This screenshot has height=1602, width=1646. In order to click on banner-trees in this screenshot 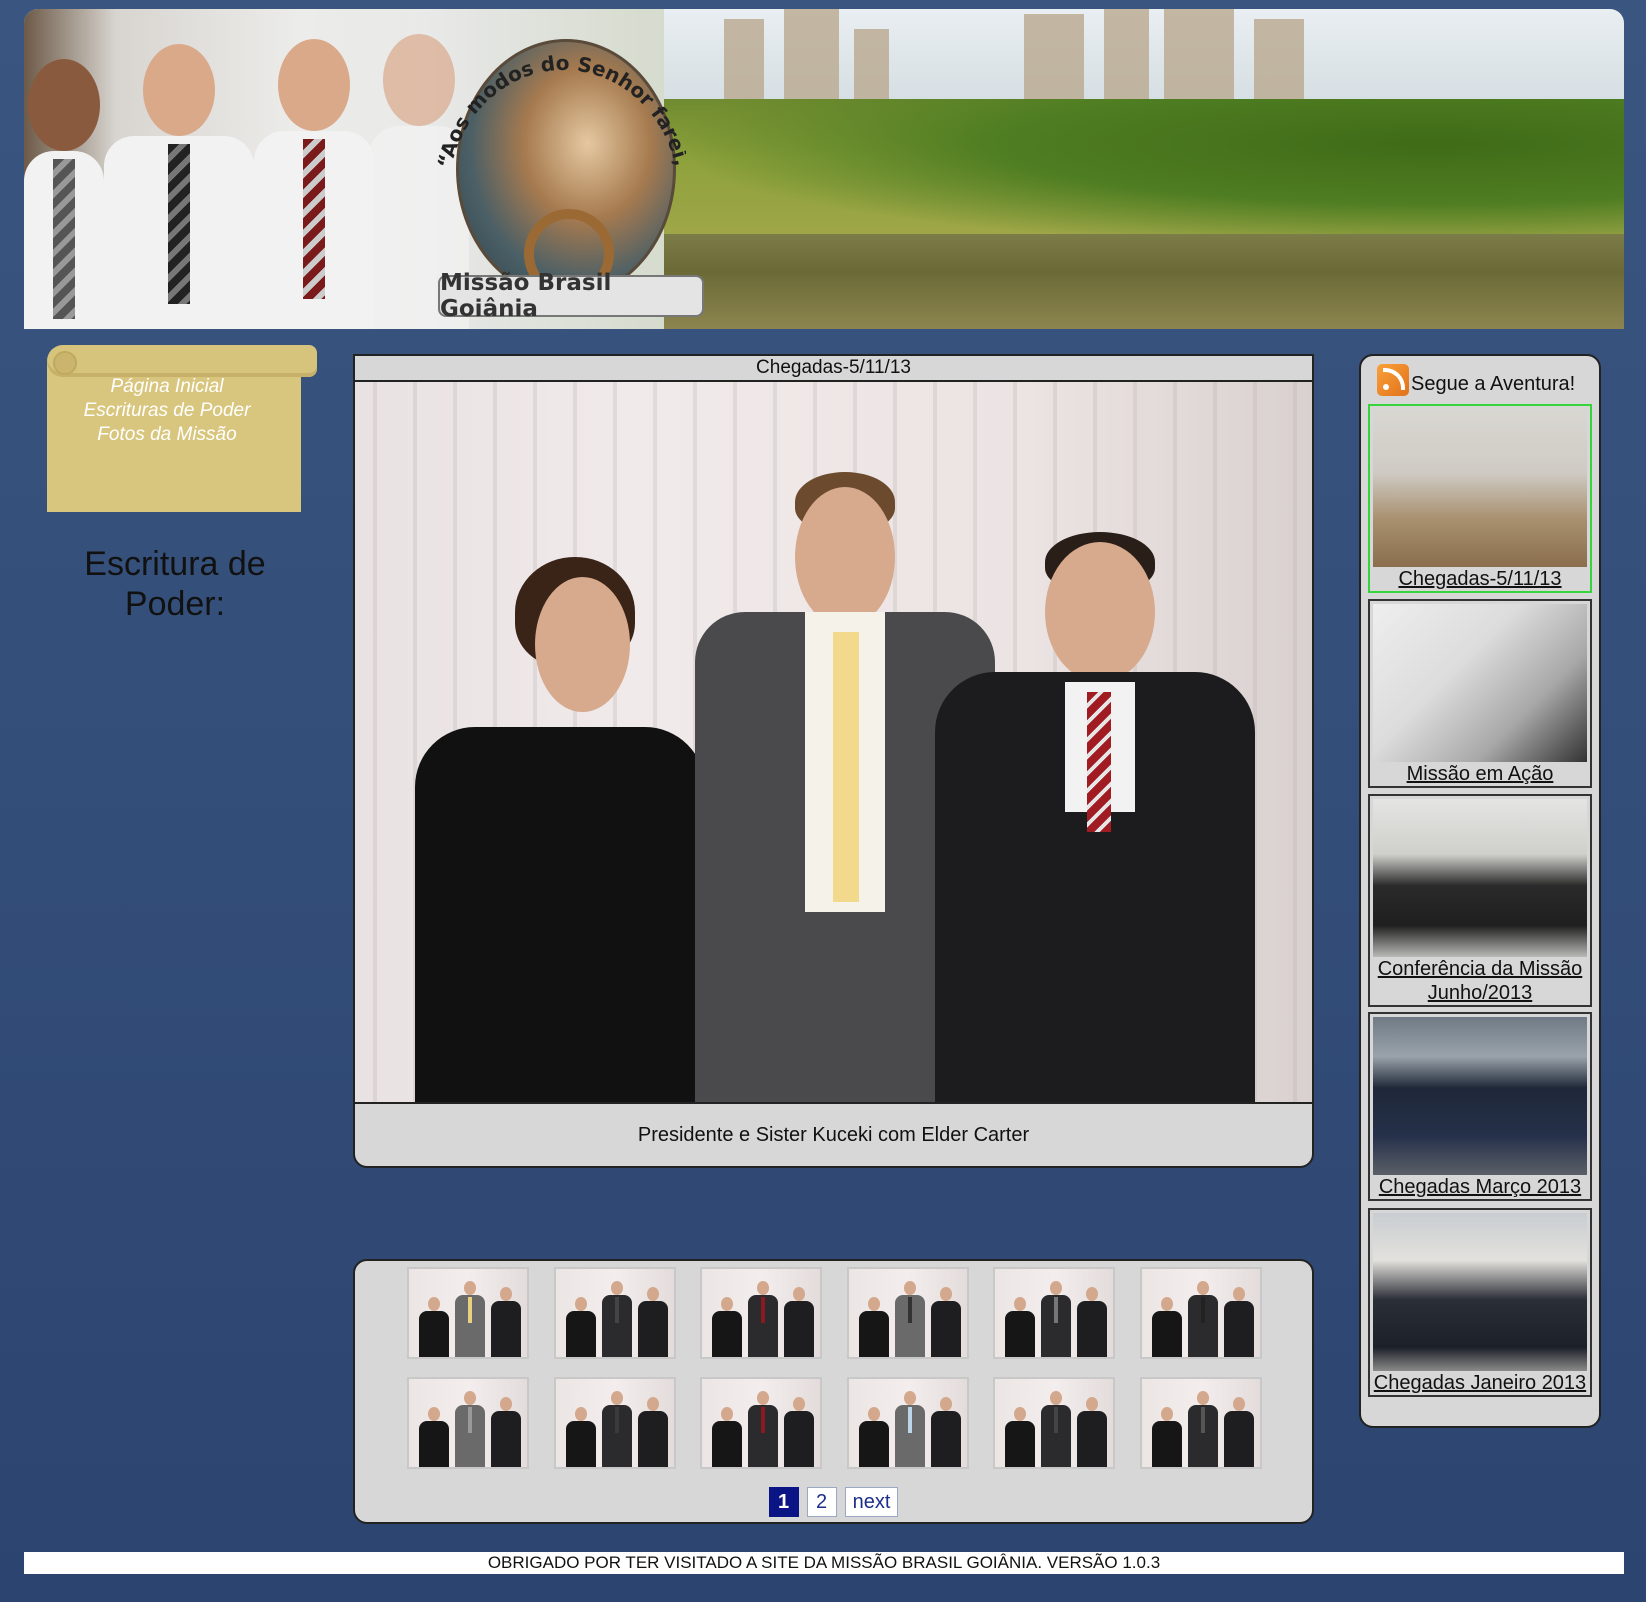, I will do `click(1144, 174)`.